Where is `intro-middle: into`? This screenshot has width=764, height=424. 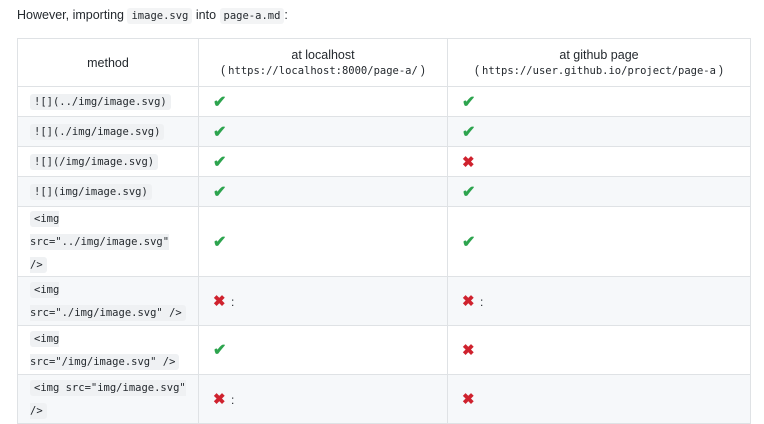
intro-middle: into is located at coordinates (206, 15).